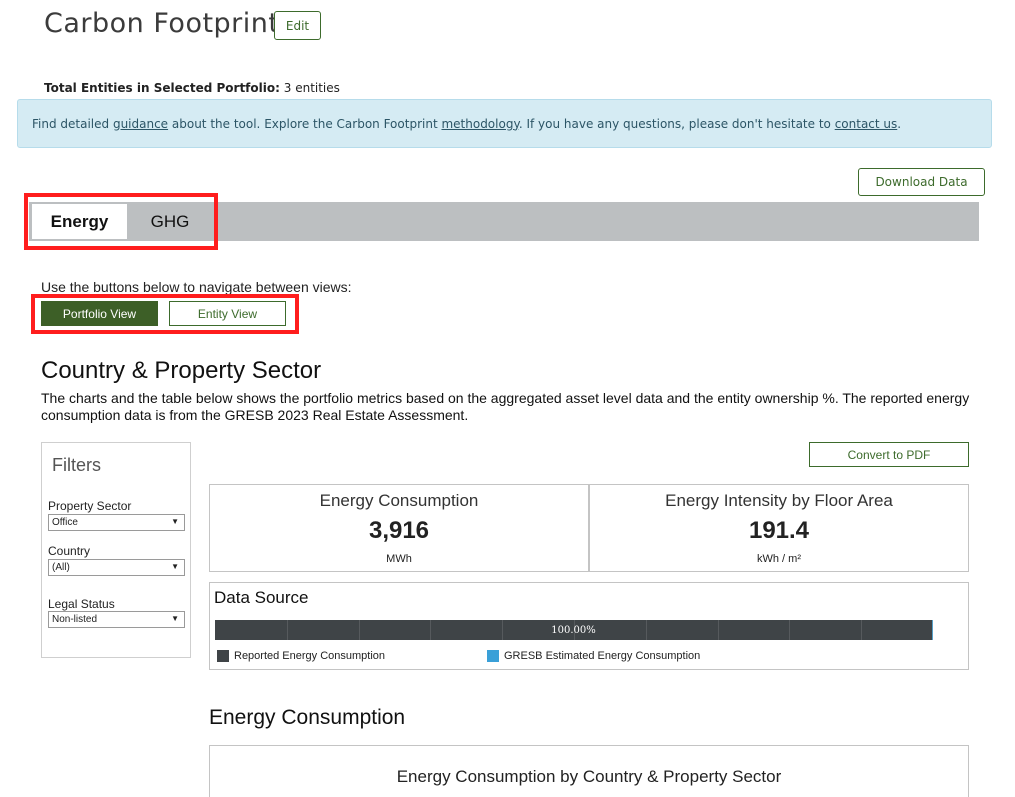 This screenshot has height=797, width=1015. What do you see at coordinates (889, 454) in the screenshot?
I see `convert-to-pdf-button: Convert to PDF` at bounding box center [889, 454].